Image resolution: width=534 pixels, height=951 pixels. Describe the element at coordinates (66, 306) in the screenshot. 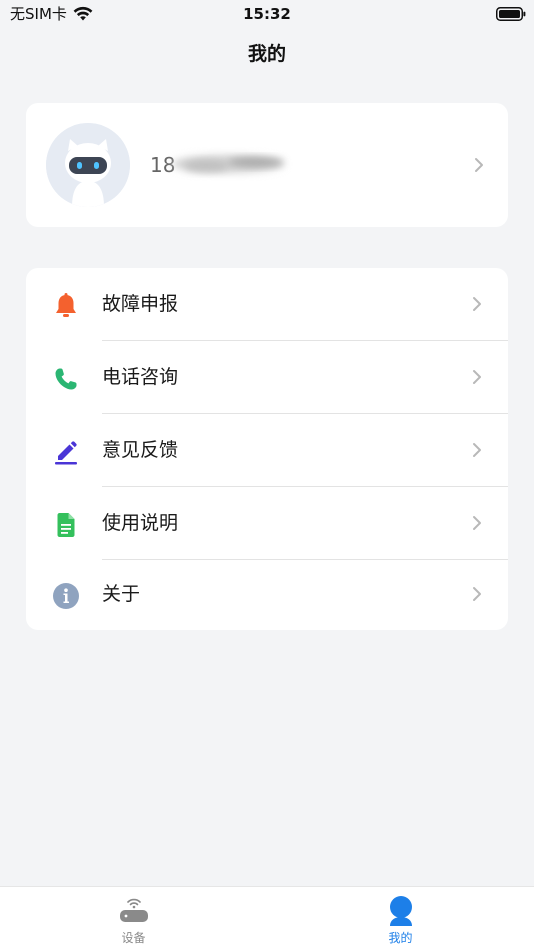

I see `bell-icon` at that location.